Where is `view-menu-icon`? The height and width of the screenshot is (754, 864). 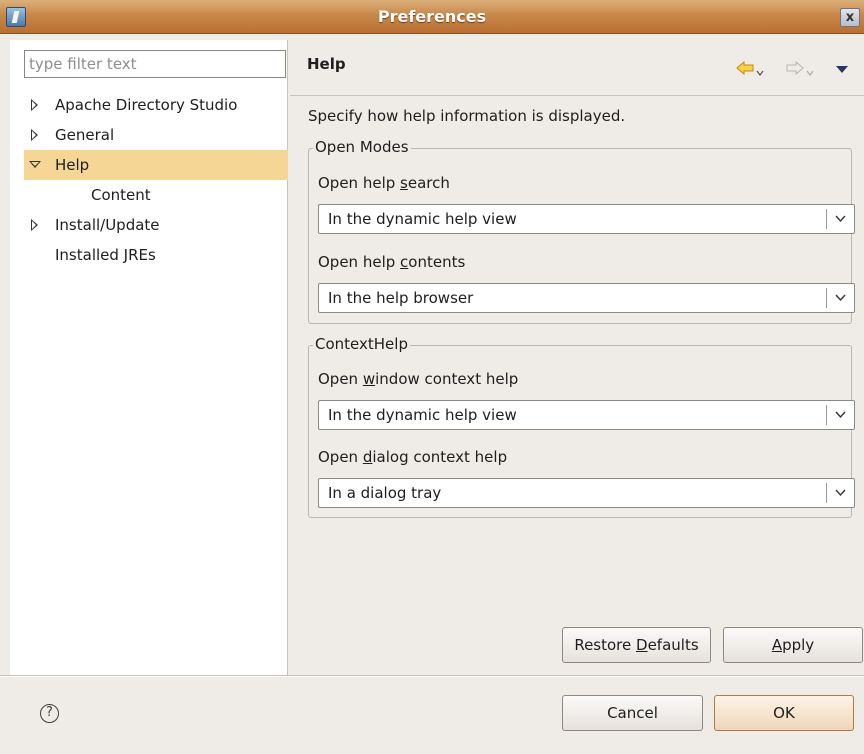
view-menu-icon is located at coordinates (842, 70).